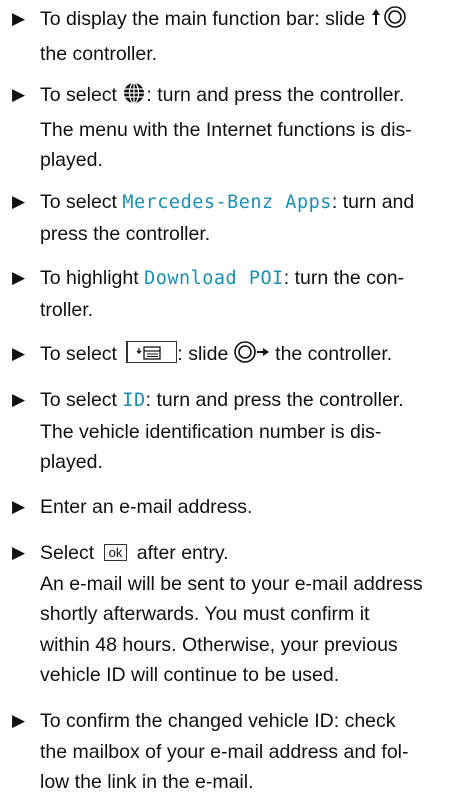 The width and height of the screenshot is (464, 798). I want to click on menu-item-mercedes-benz-apps: Mercedes-Benz Apps, so click(227, 202).